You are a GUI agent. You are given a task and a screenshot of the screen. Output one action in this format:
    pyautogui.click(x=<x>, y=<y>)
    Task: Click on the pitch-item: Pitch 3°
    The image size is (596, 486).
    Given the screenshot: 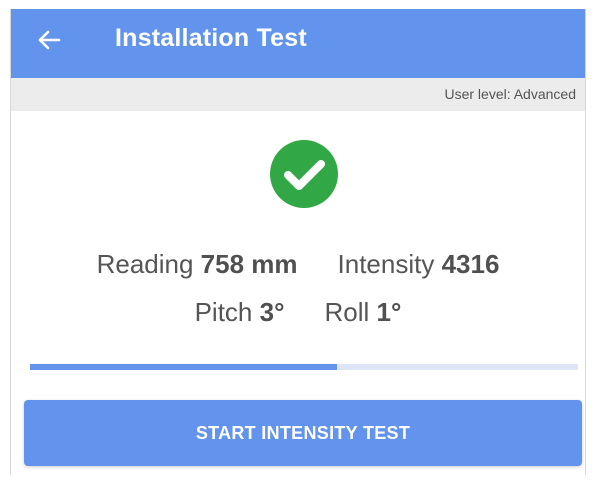 What is the action you would take?
    pyautogui.click(x=240, y=312)
    